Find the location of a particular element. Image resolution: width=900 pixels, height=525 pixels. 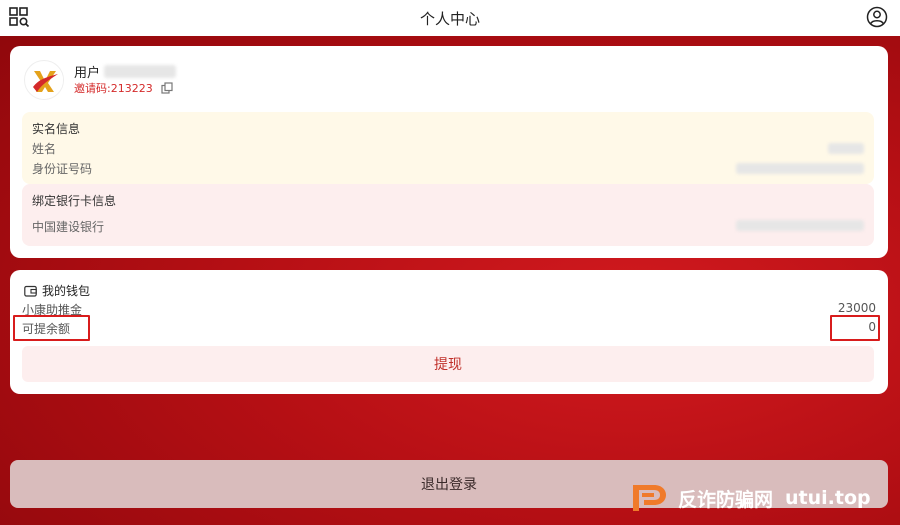

scan-grid-icon is located at coordinates (19, 17).